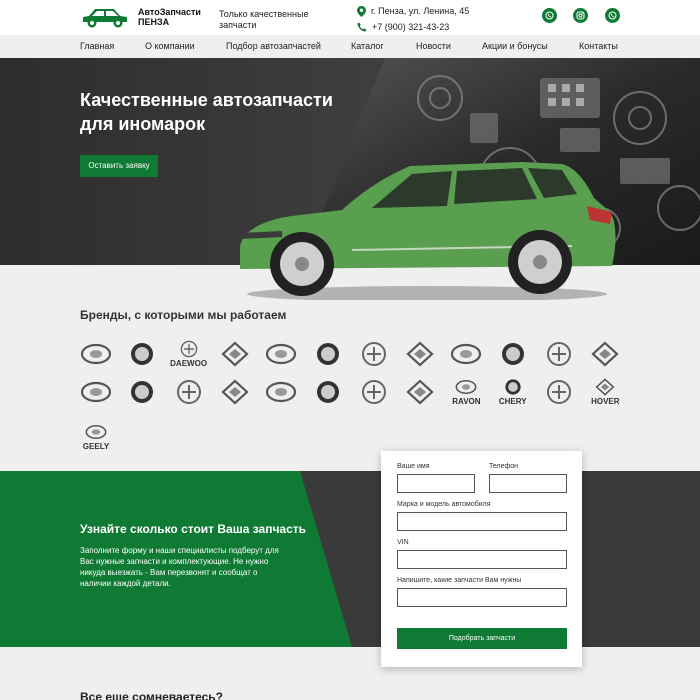 The width and height of the screenshot is (700, 700). I want to click on name-field, so click(436, 483).